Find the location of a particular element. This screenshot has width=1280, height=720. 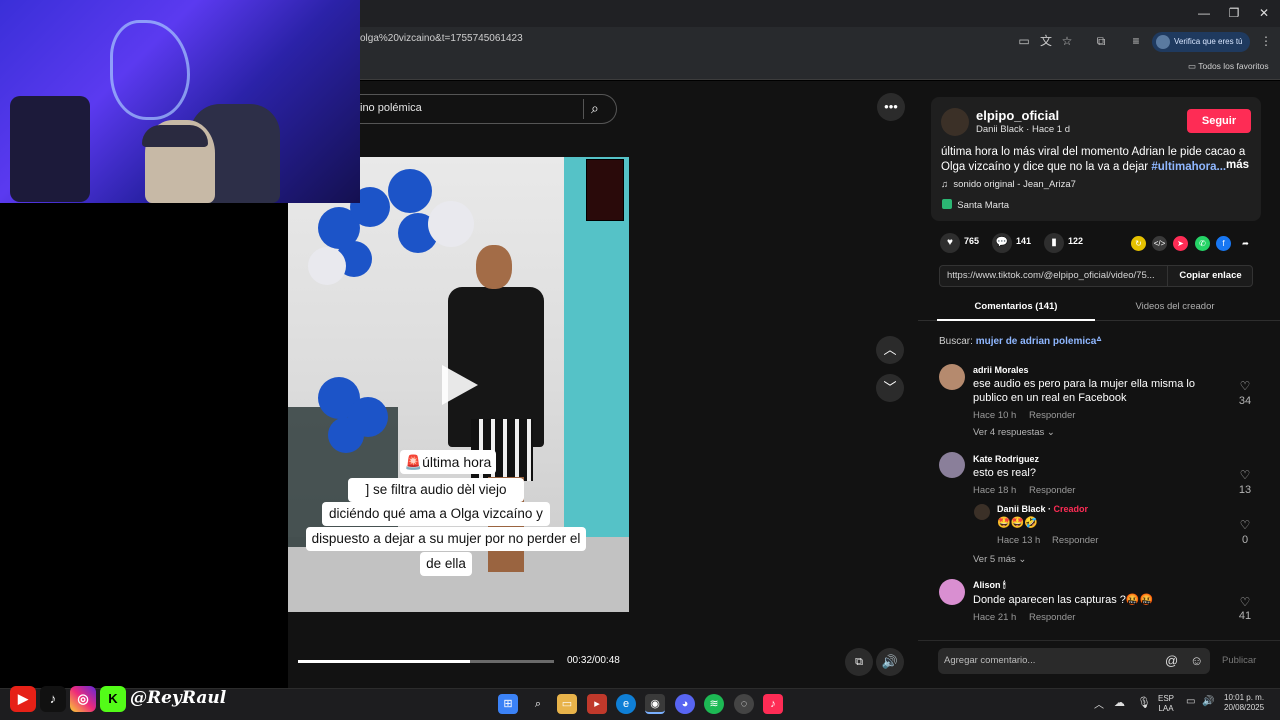

chrome-icon: ◉ is located at coordinates (655, 704).